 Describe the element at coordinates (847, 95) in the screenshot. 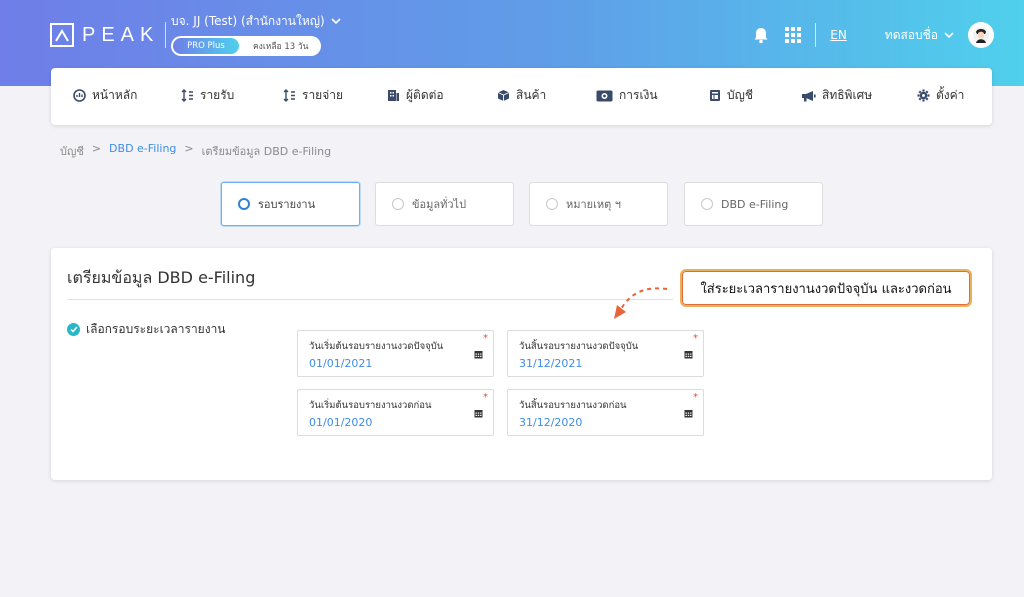

I see `nav-label: สิทธิพิเศษ` at that location.